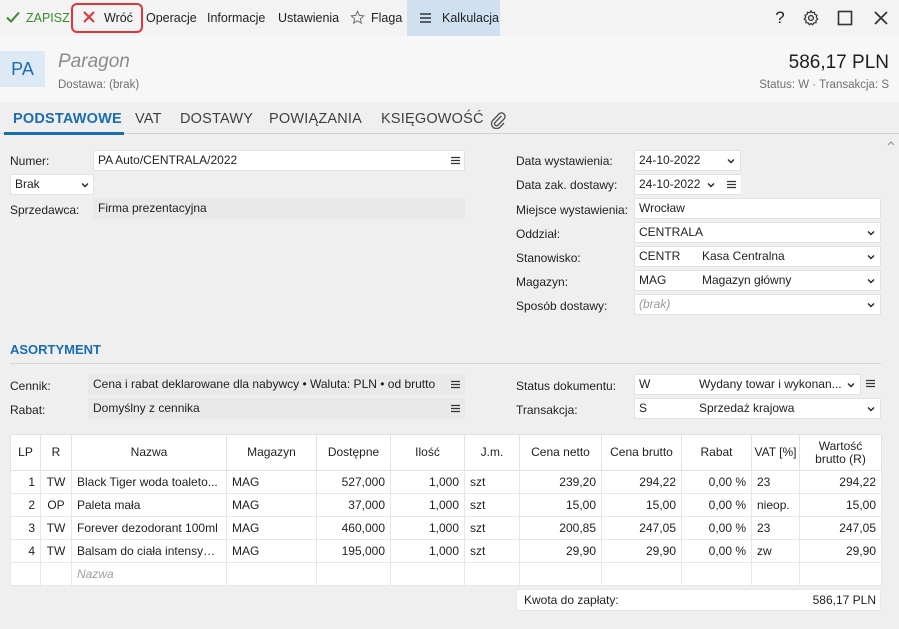  Describe the element at coordinates (353, 551) in the screenshot. I see `cell-dostepne: 195,000` at that location.